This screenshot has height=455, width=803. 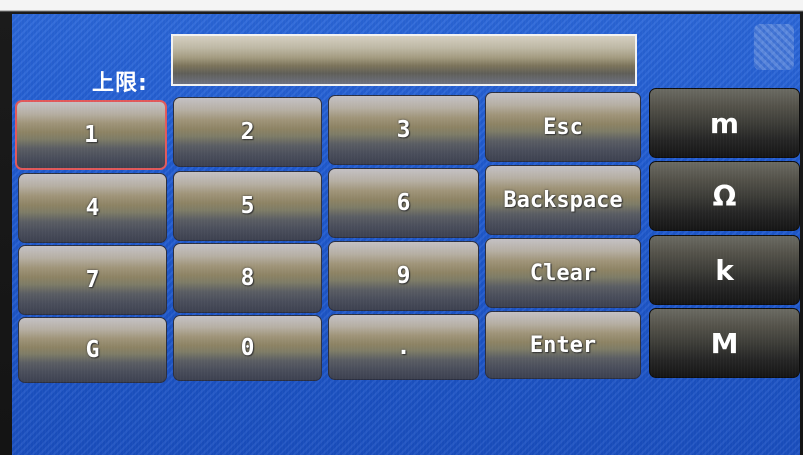 I want to click on key-7: 7, so click(x=92, y=280).